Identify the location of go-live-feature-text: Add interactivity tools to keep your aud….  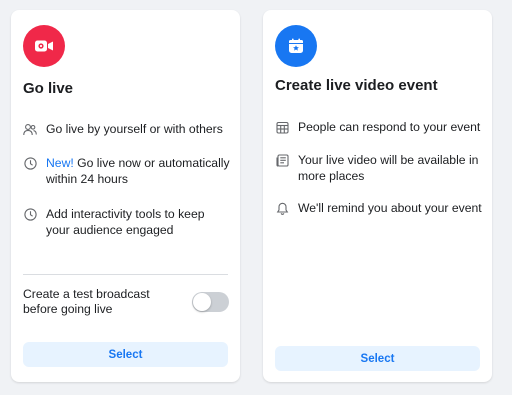
(125, 222).